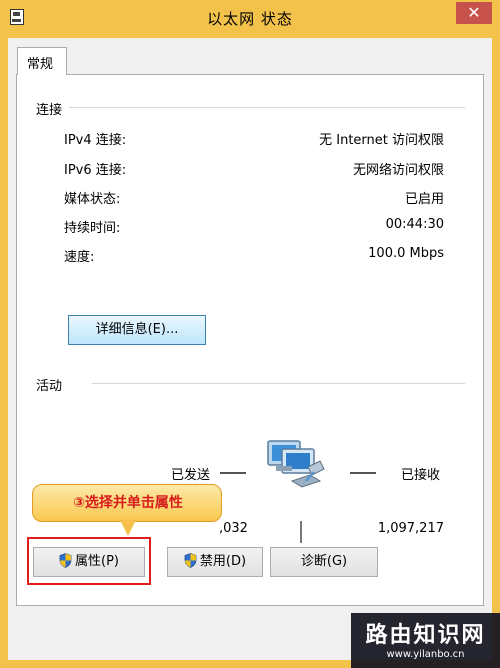  I want to click on speed-label: 速度:, so click(79, 257).